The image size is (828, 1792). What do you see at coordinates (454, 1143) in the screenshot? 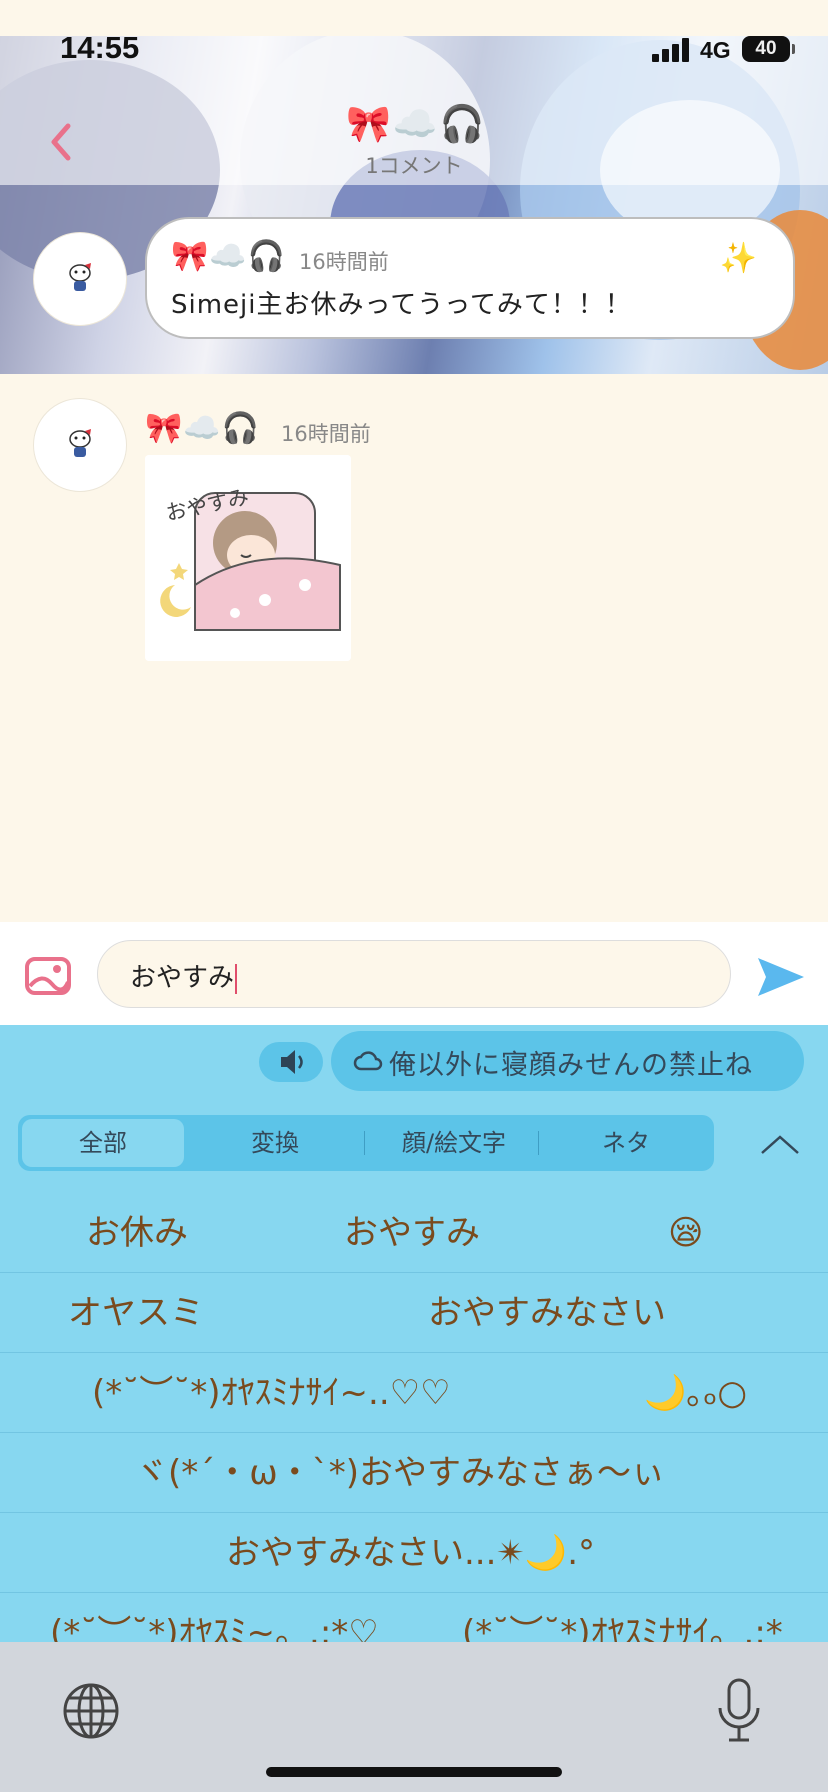
I see `tab-emoji: 顔/絵文字` at bounding box center [454, 1143].